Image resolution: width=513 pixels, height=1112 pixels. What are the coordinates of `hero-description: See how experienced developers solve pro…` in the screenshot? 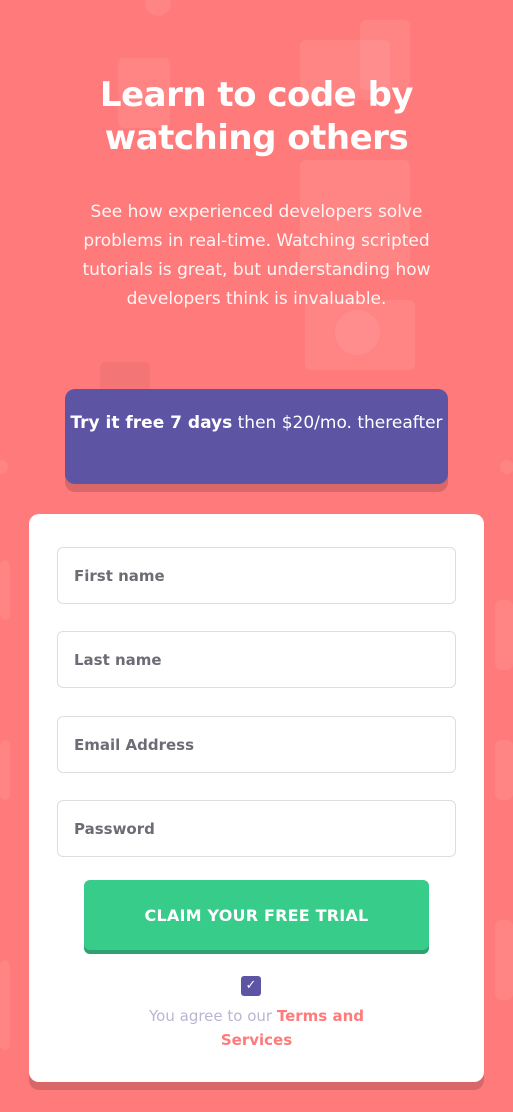 It's located at (256, 255).